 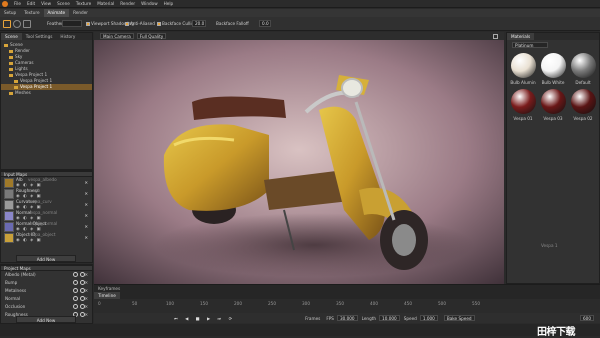 I want to click on material-label: Vespa 03, so click(x=553, y=118).